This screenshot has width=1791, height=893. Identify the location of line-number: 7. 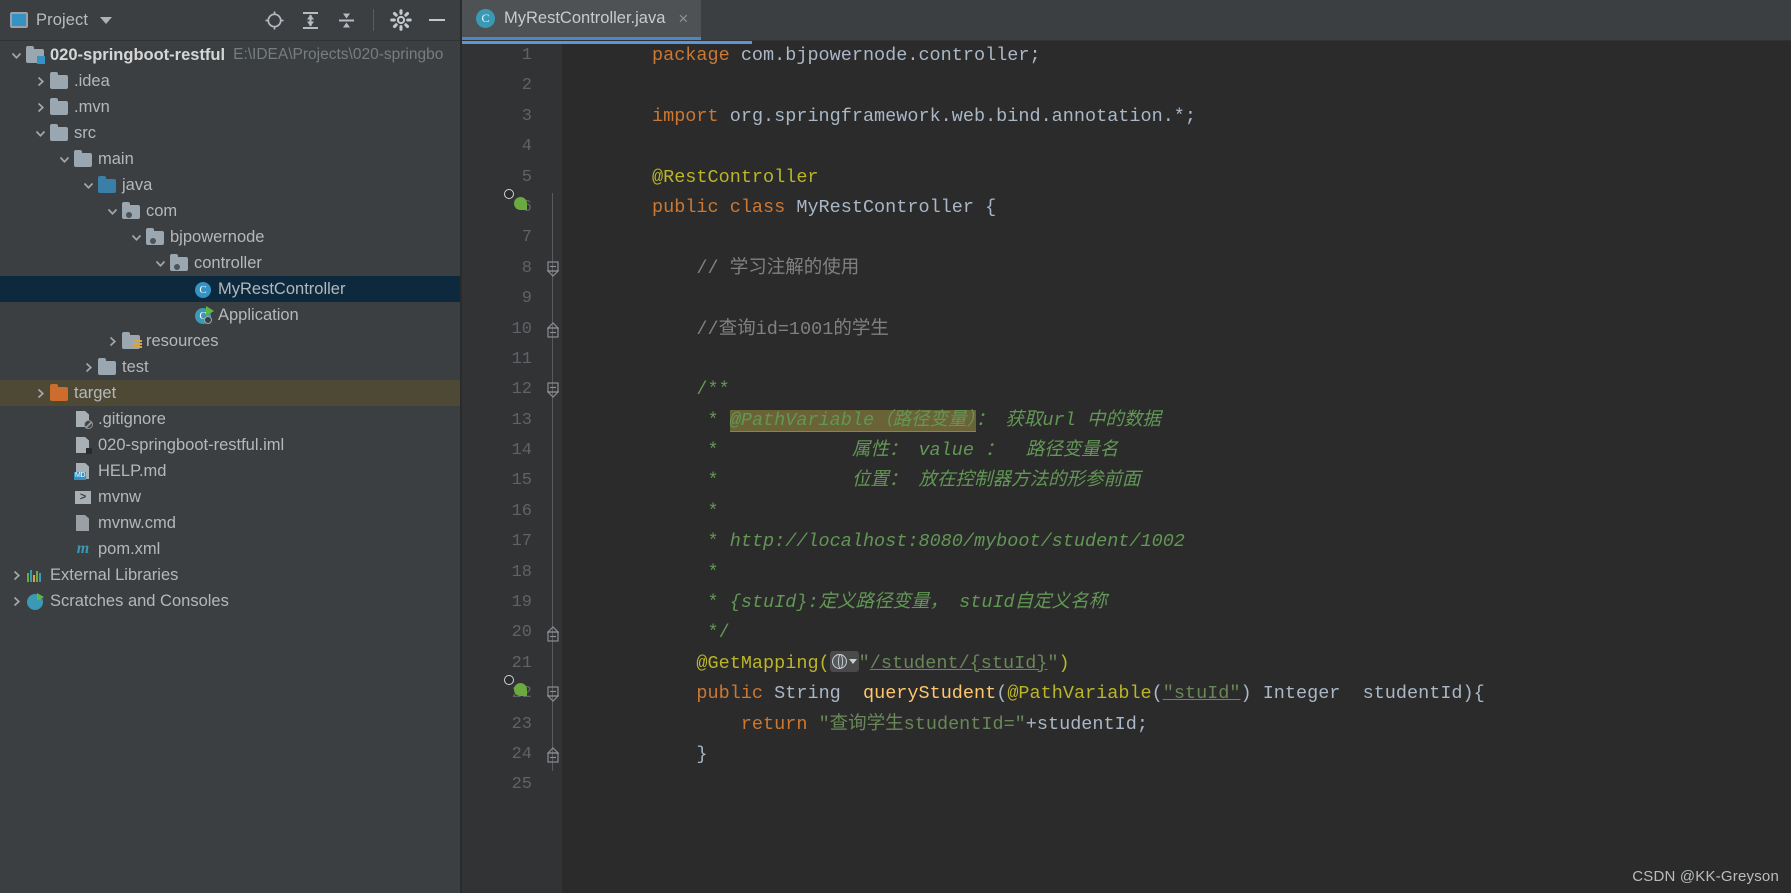
(526, 238).